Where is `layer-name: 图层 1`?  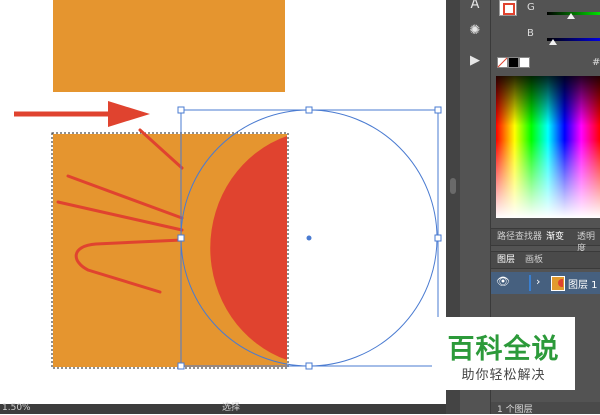 layer-name: 图层 1 is located at coordinates (583, 283).